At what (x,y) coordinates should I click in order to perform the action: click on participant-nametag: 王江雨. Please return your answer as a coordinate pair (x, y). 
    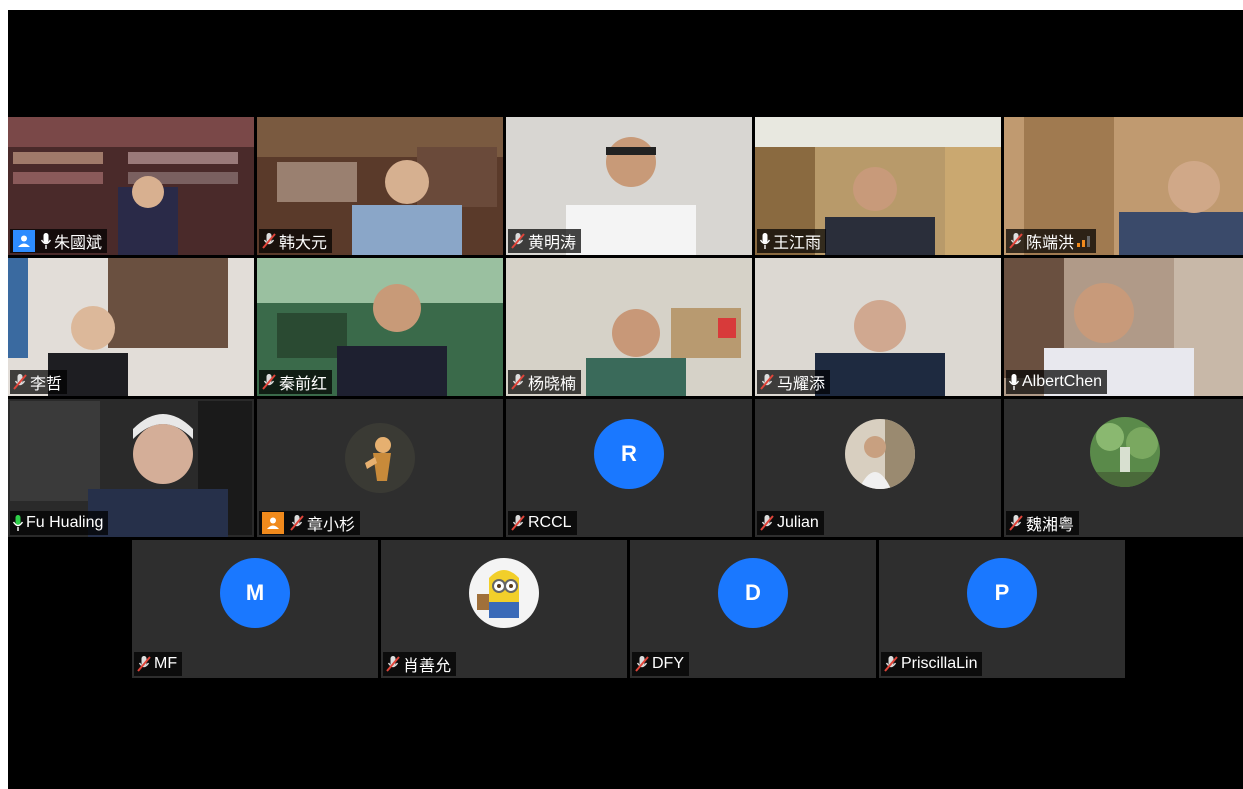
    Looking at the image, I should click on (792, 241).